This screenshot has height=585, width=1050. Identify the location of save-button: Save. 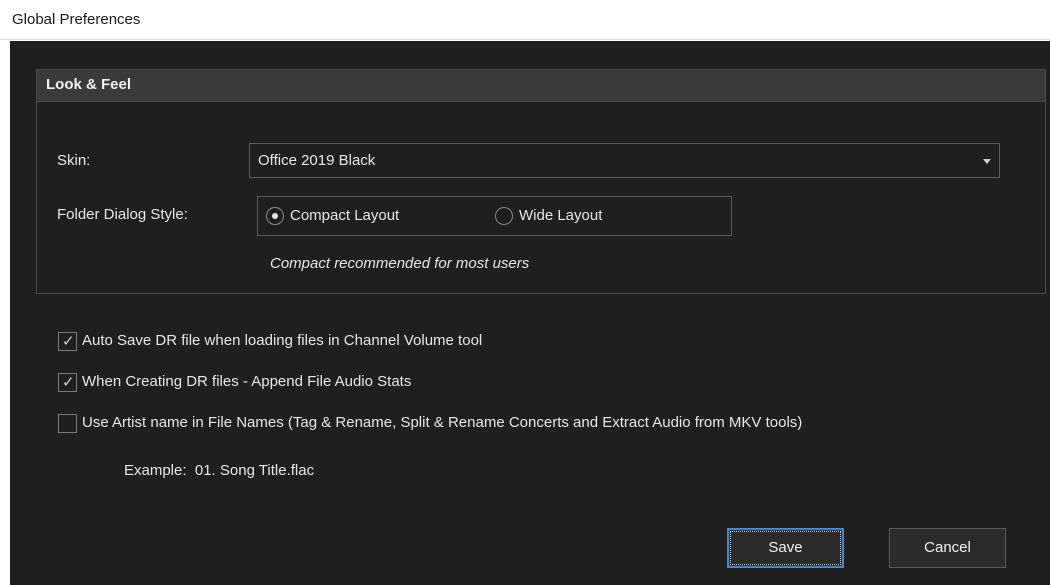
(785, 548).